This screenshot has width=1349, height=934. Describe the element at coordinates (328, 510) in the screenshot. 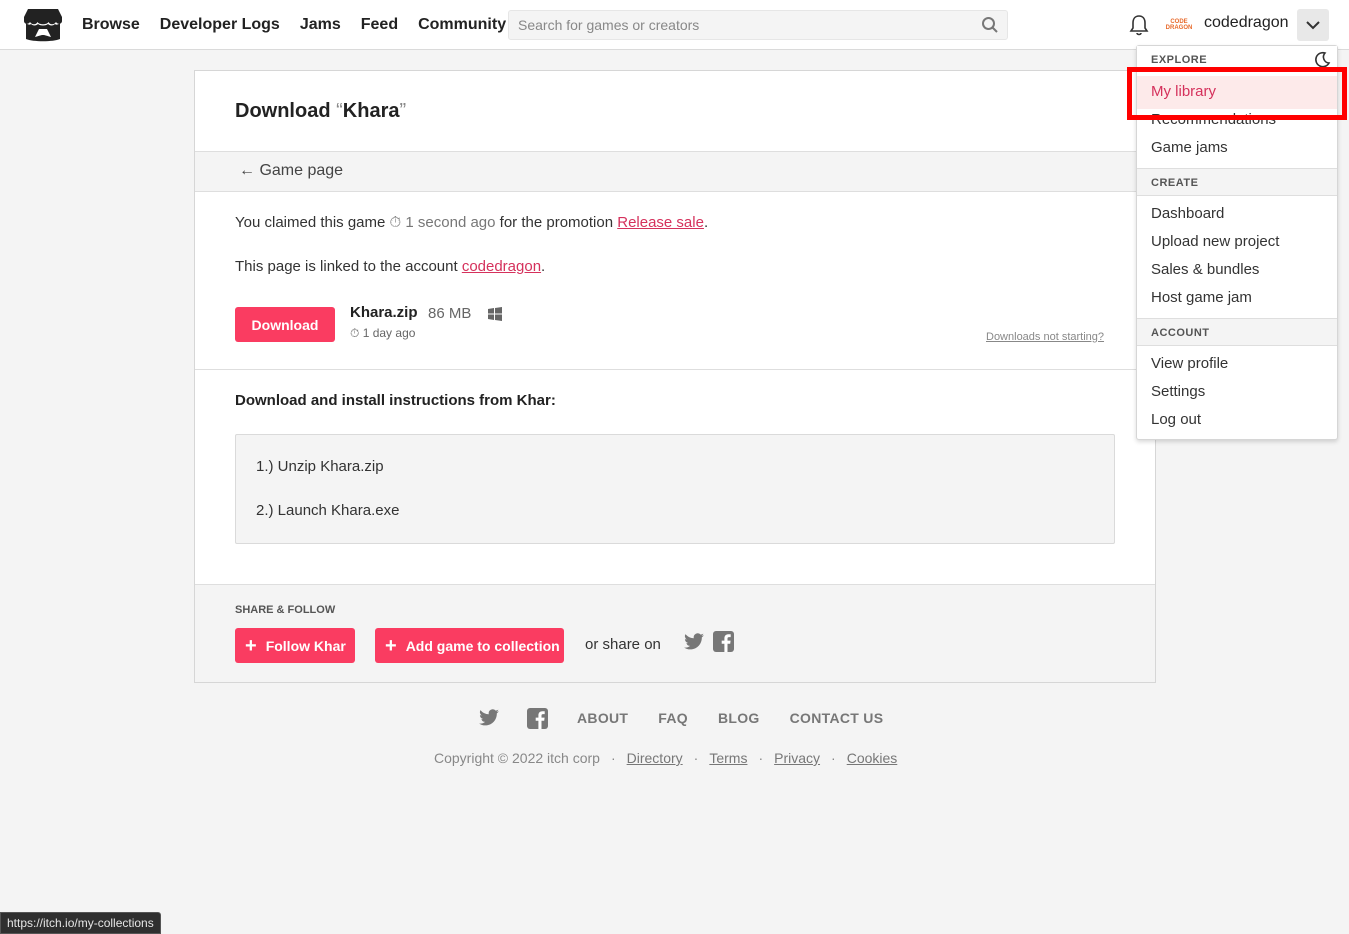

I see `instruction-step: 2.) Launch Khara.exe` at that location.